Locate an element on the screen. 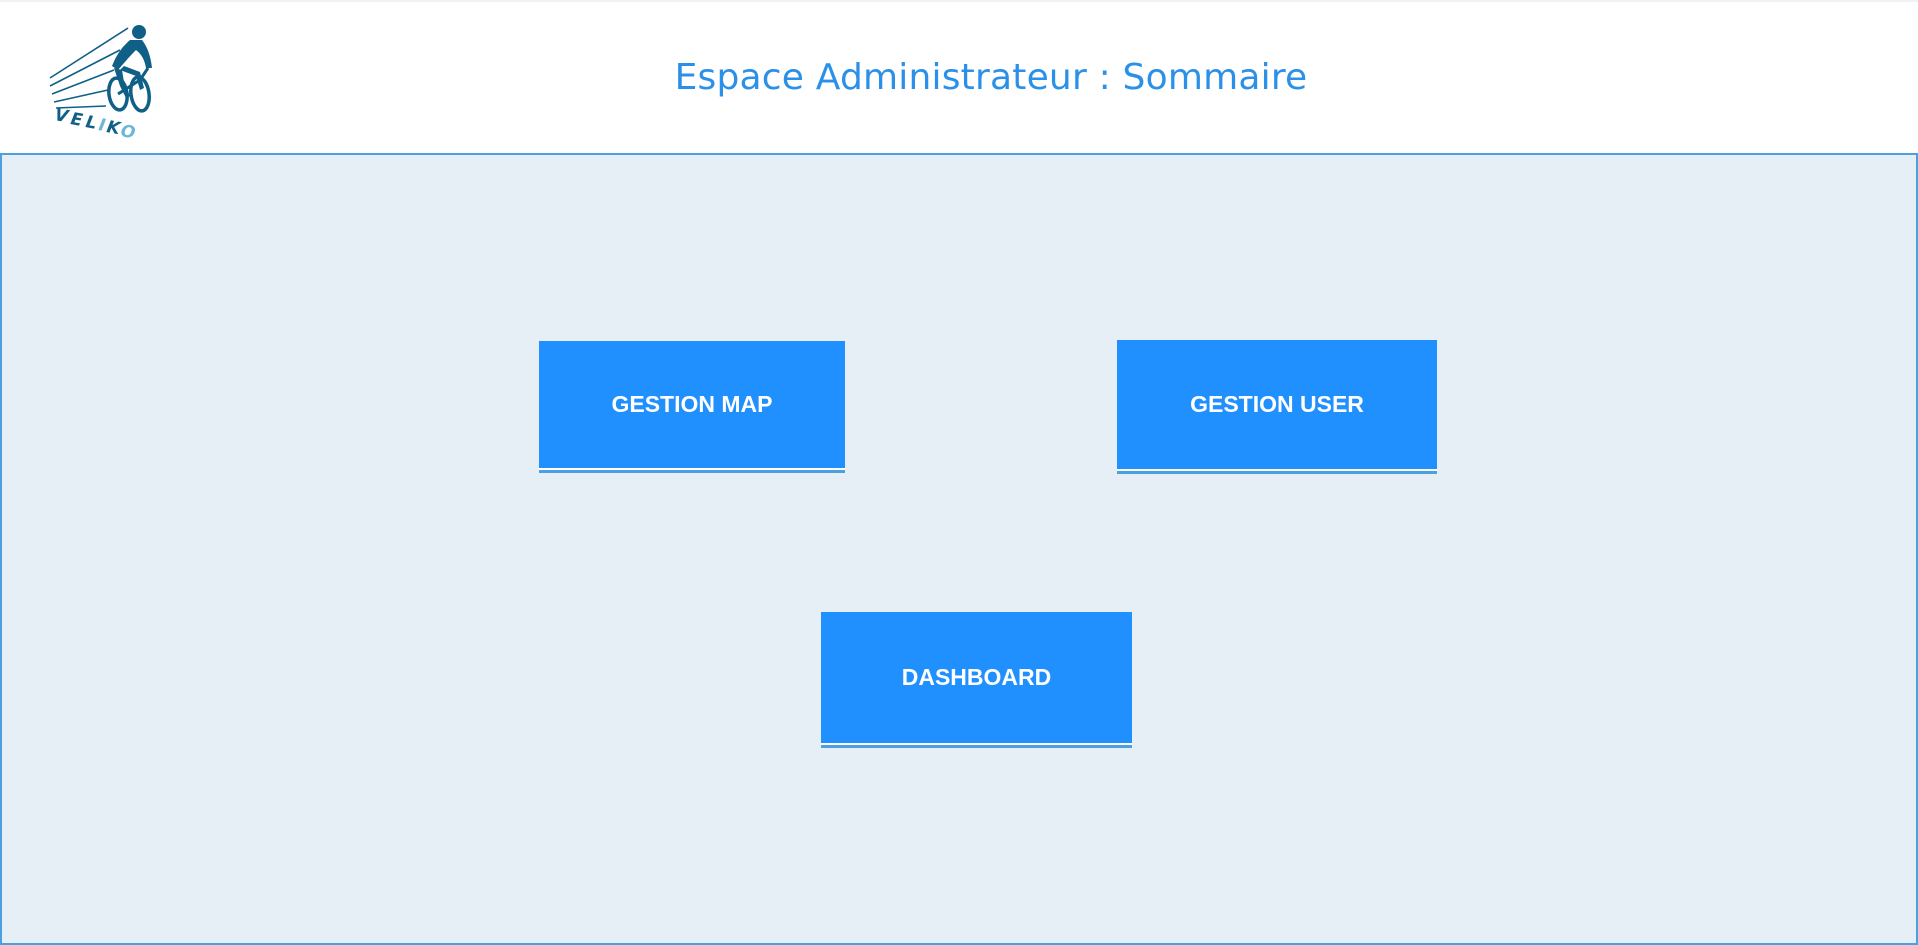  svg-text: L is located at coordinates (91, 123).